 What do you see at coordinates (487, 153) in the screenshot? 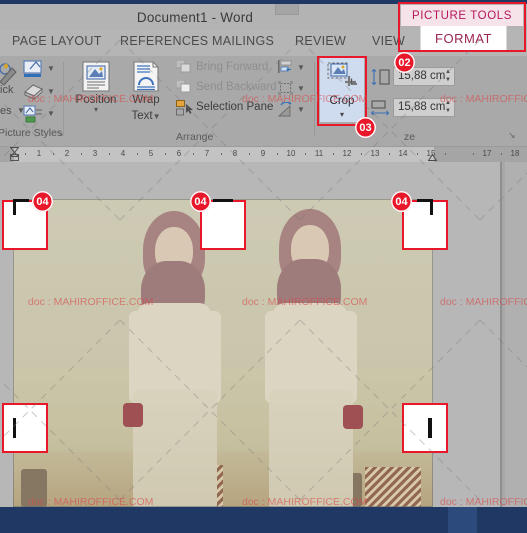
I see `ruler-mark-17: 17` at bounding box center [487, 153].